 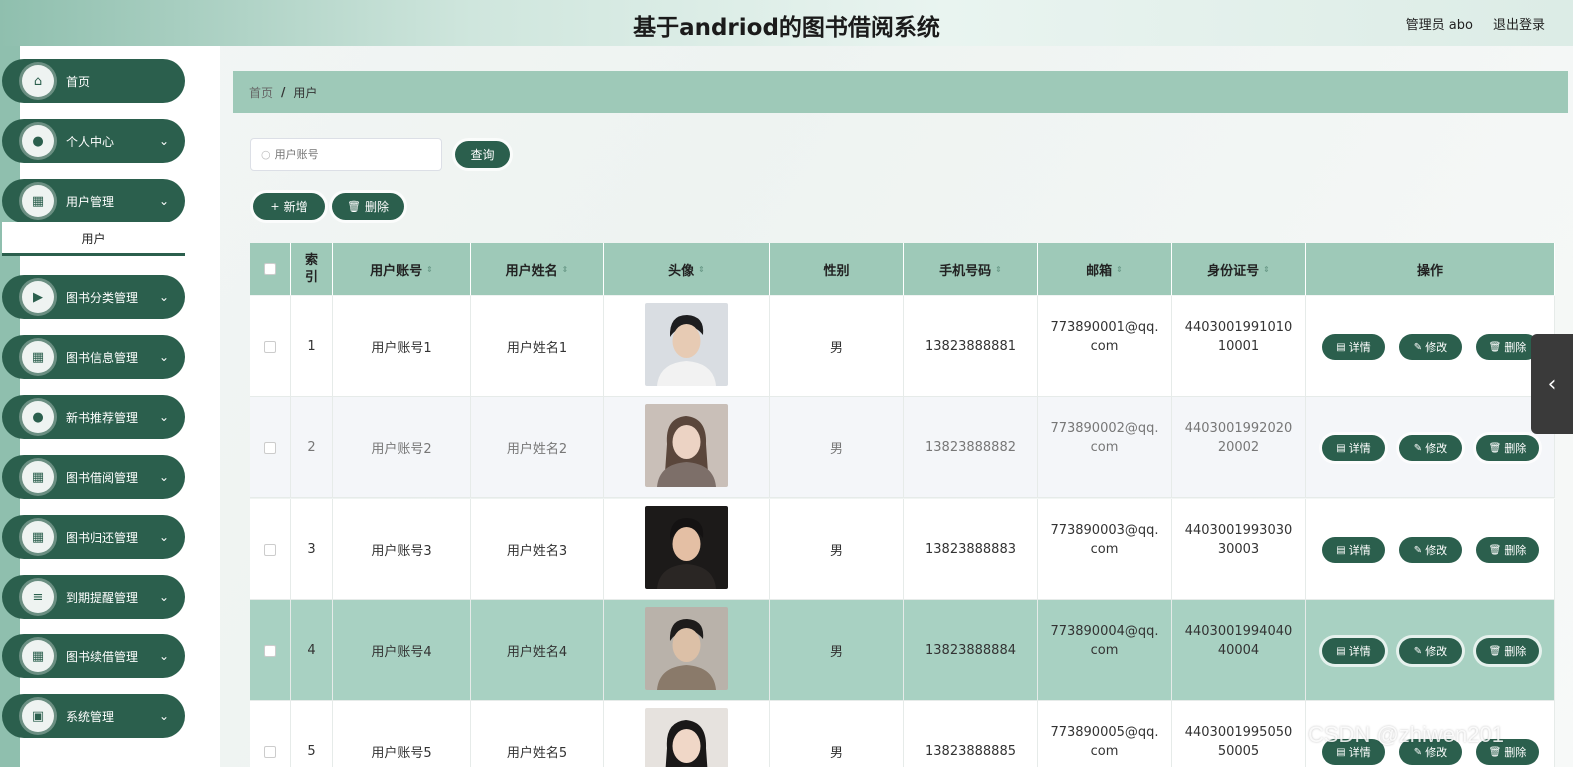 I want to click on sidebar-item-10: ▣ 系统管理 ⌄, so click(x=93, y=716).